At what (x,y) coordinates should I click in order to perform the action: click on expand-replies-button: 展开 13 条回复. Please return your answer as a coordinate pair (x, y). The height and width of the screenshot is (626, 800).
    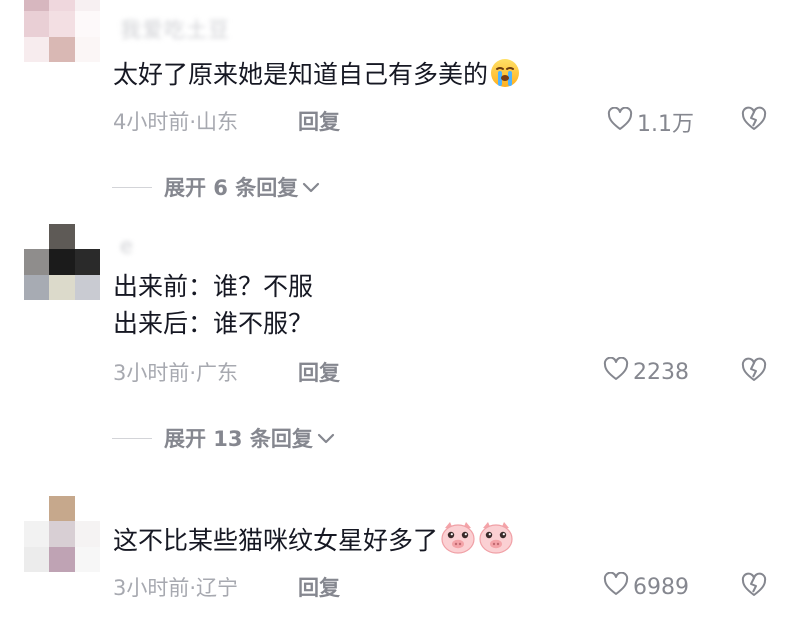
    Looking at the image, I should click on (223, 438).